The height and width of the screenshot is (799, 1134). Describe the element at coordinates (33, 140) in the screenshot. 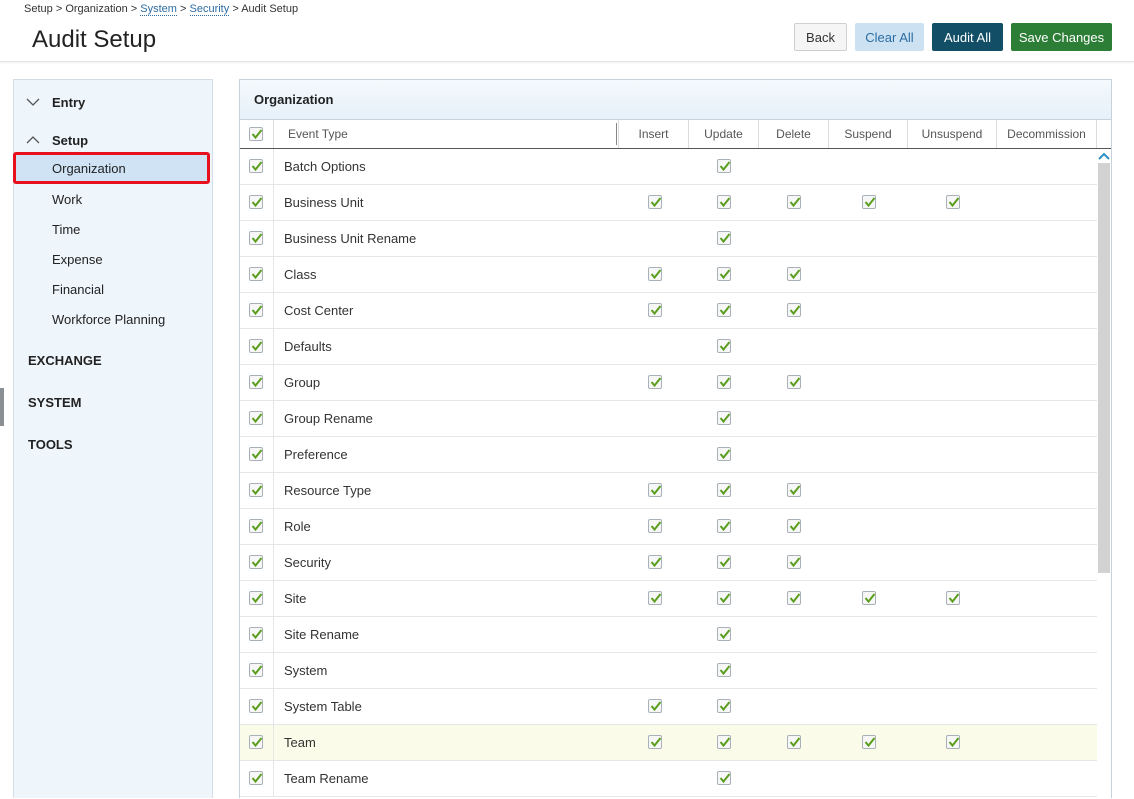

I see `chevron-up-icon` at that location.